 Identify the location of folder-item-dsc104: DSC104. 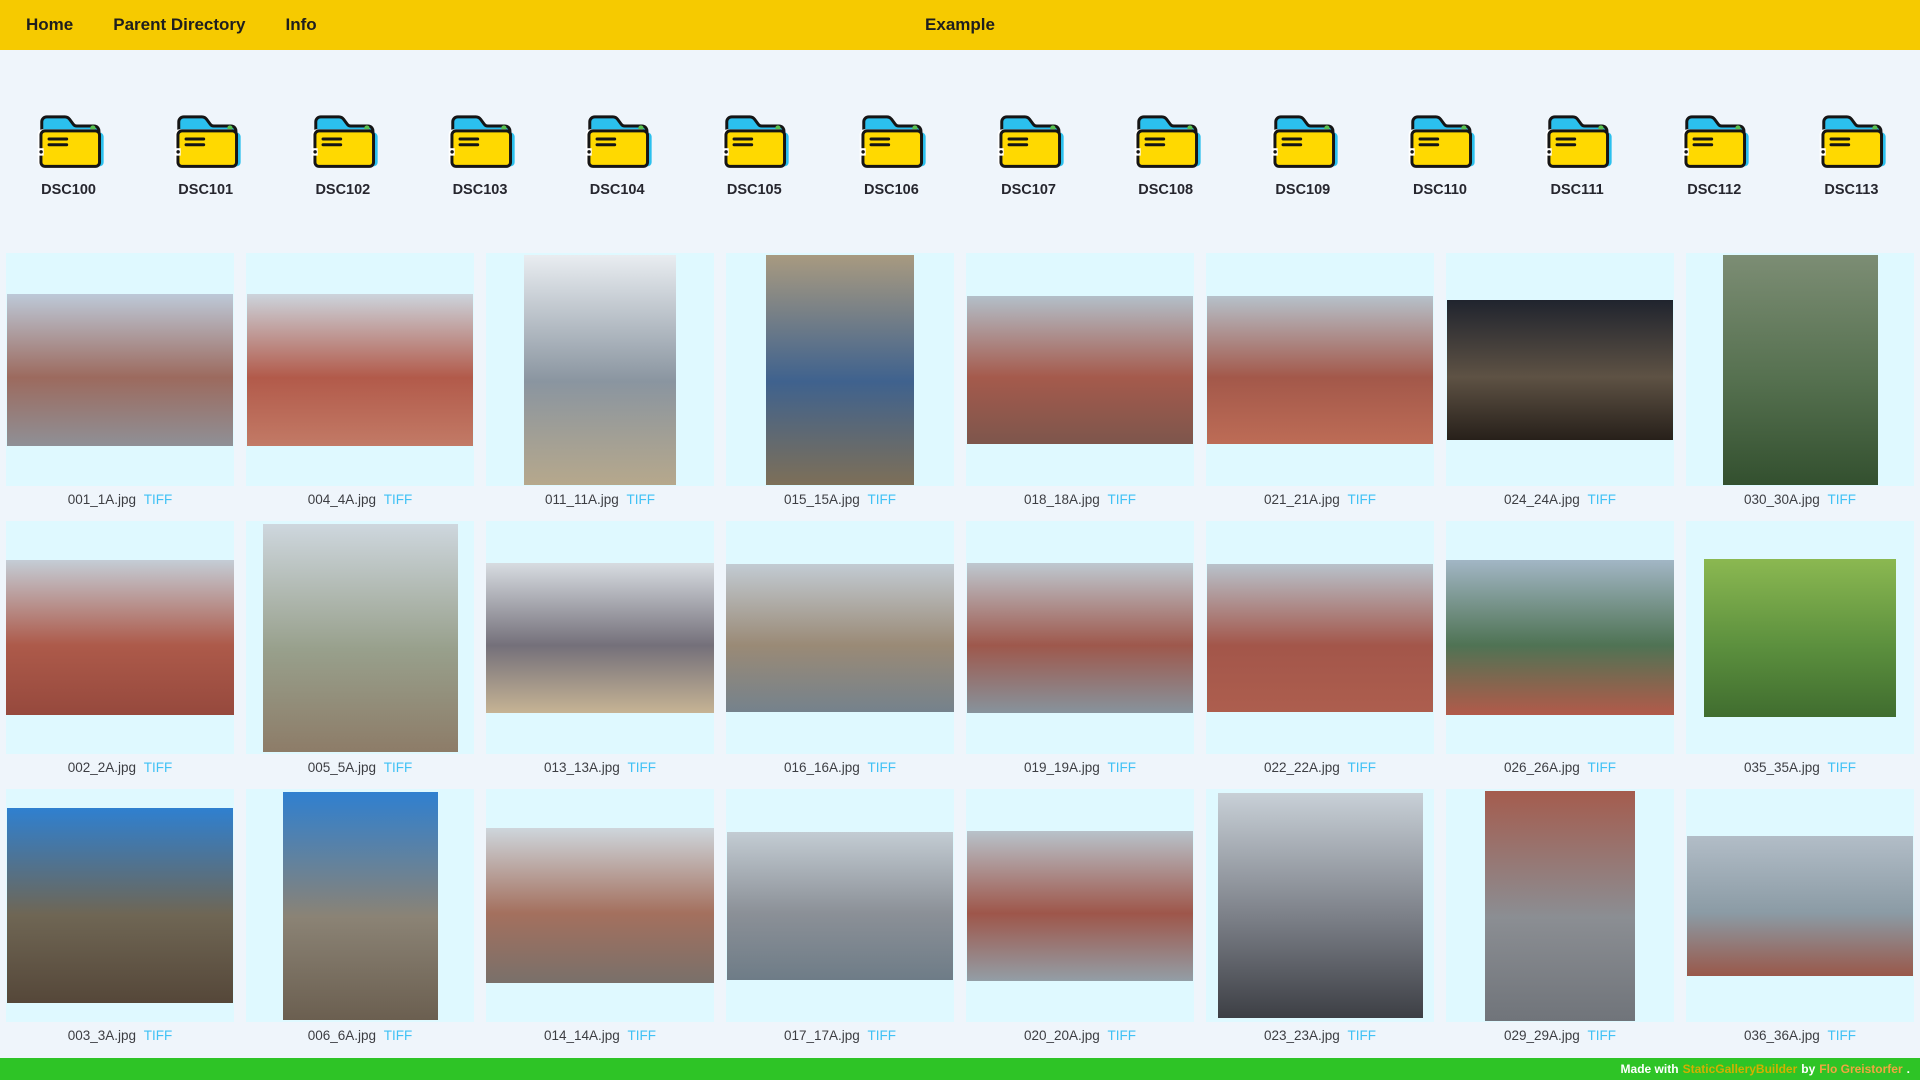
(617, 150).